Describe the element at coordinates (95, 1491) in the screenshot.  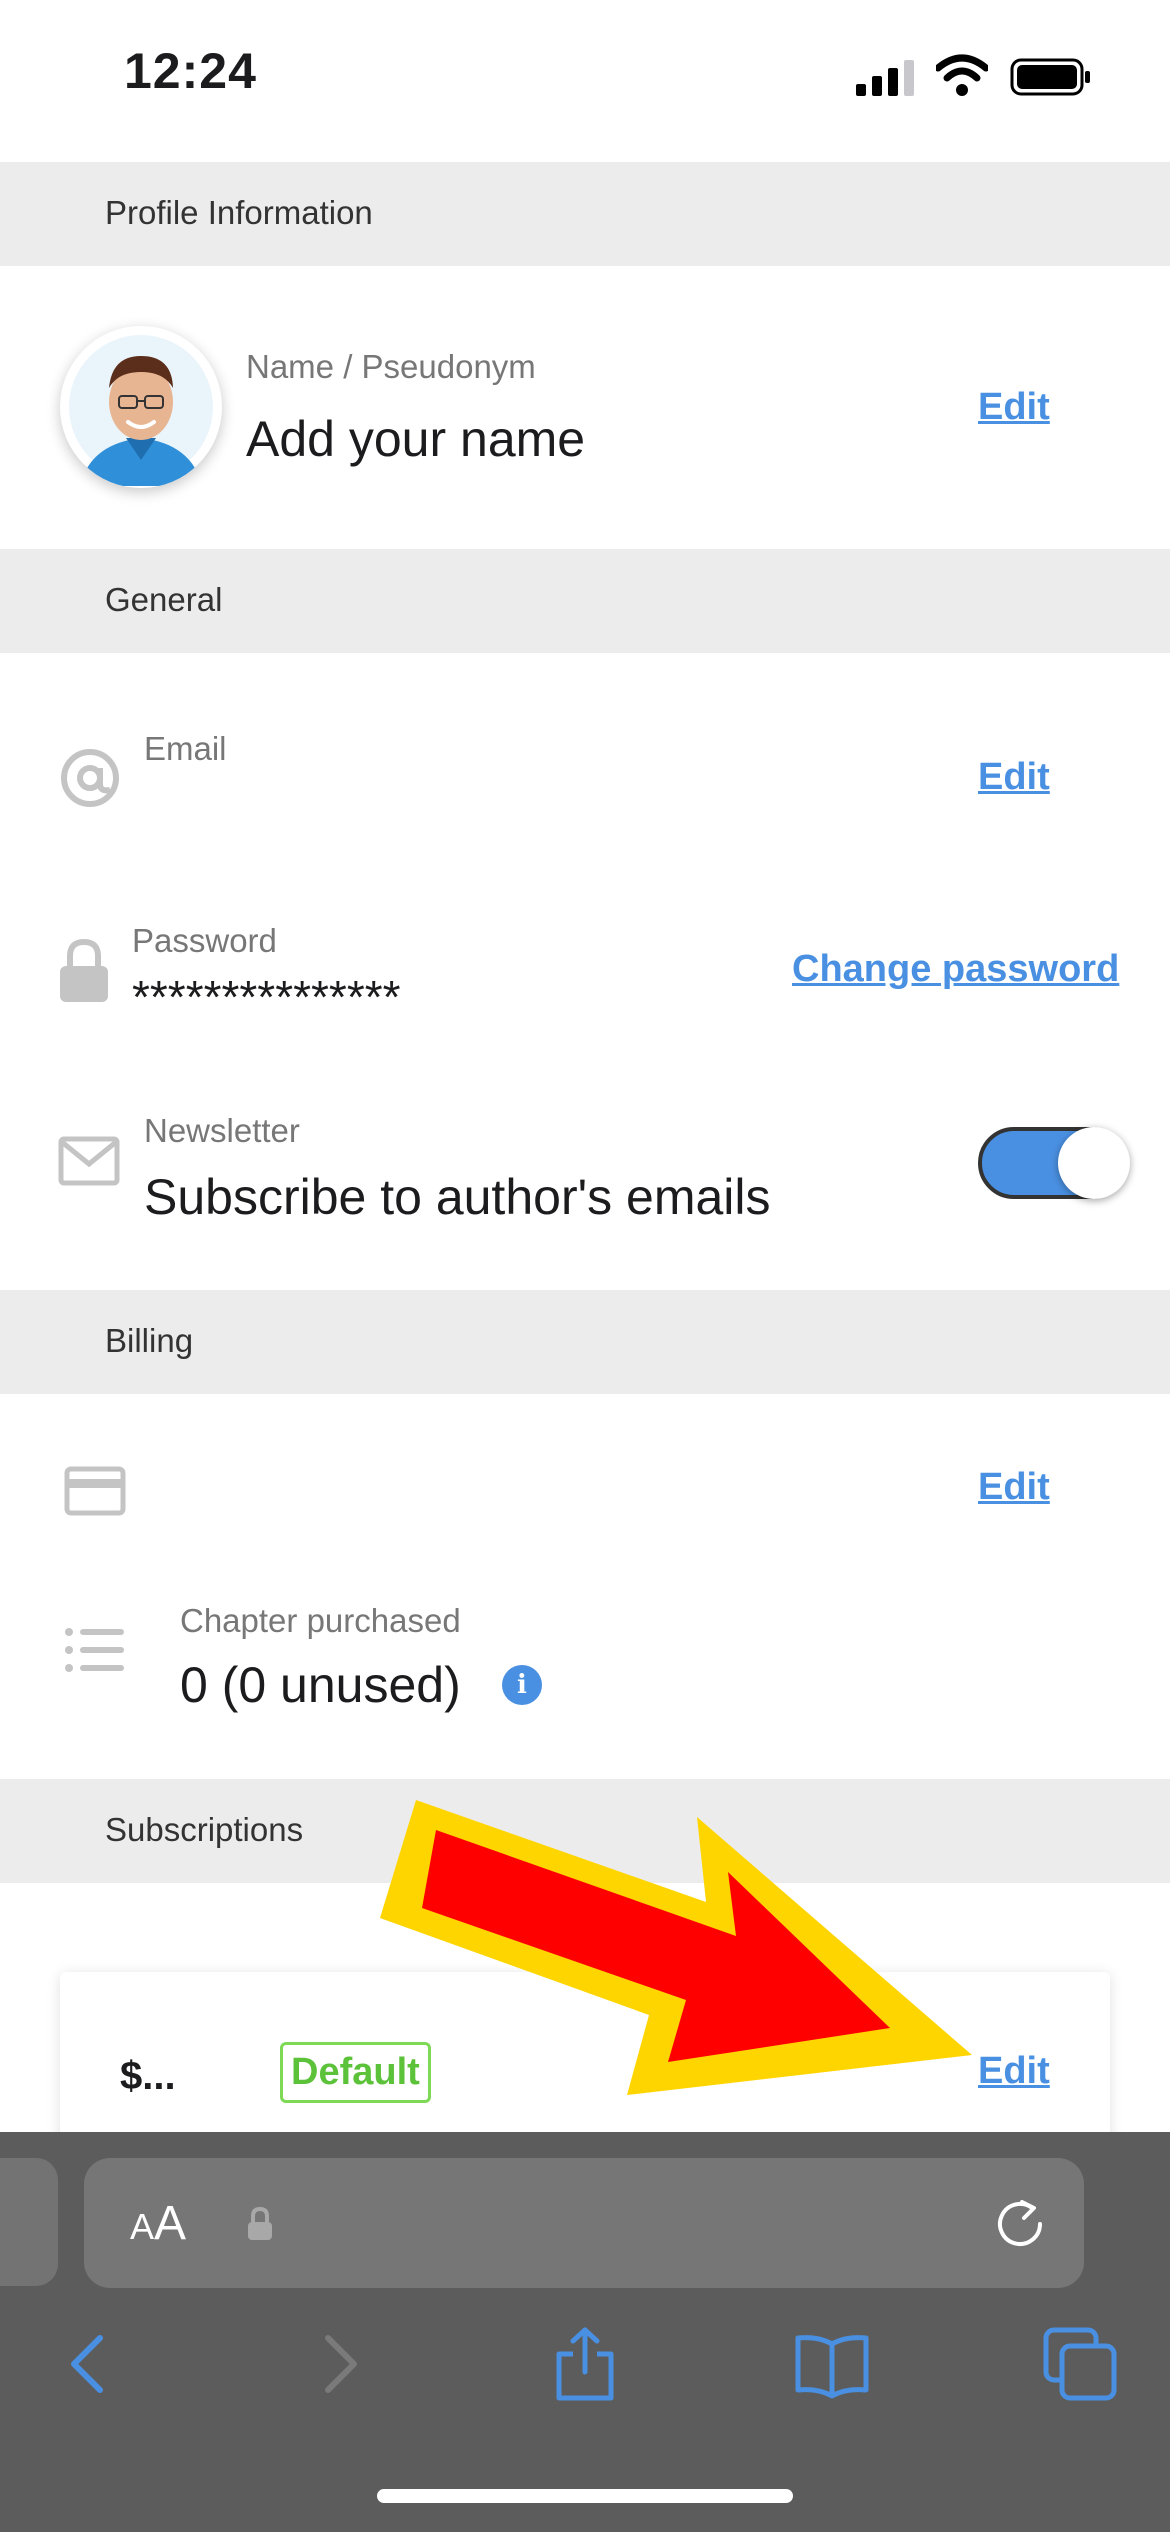
I see `credit-card-icon` at that location.